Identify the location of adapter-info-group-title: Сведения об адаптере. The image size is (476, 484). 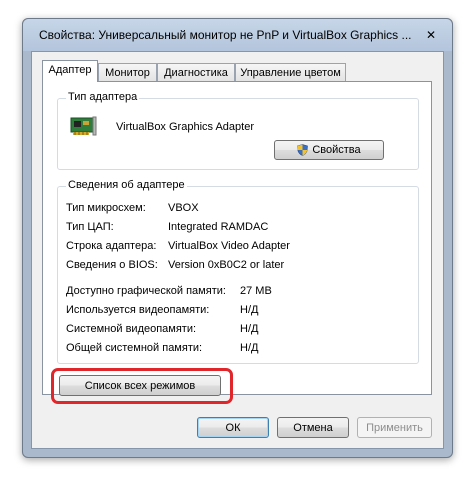
(126, 185).